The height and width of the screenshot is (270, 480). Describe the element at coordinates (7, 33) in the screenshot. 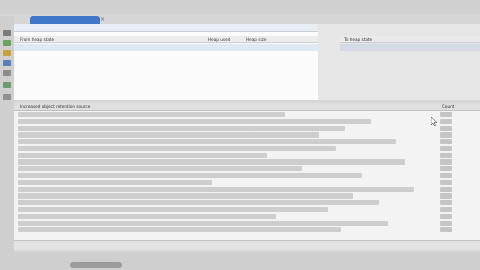

I see `back-icon` at that location.